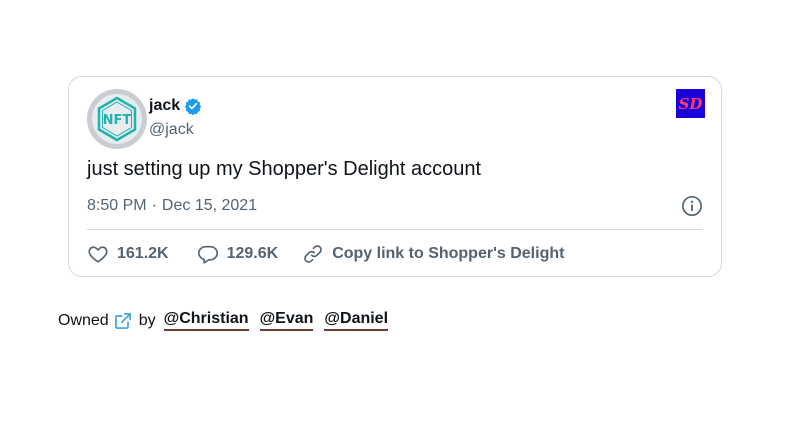  Describe the element at coordinates (147, 320) in the screenshot. I see `by-label: by` at that location.